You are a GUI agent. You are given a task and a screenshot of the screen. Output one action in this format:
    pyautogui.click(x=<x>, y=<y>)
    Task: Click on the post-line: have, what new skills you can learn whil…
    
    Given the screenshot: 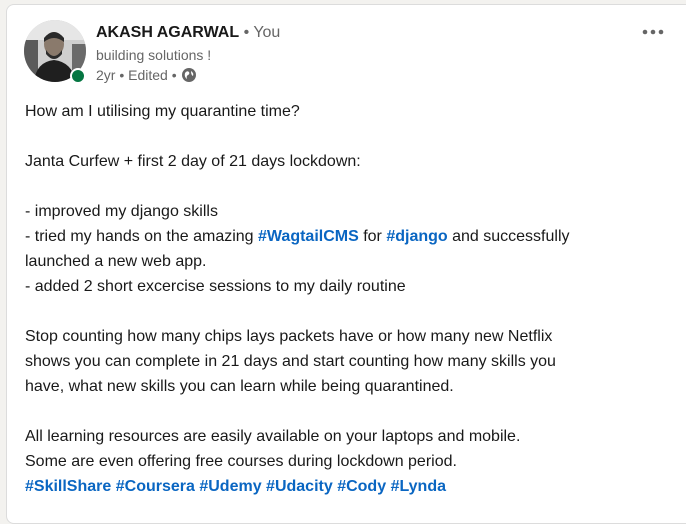 What is the action you would take?
    pyautogui.click(x=239, y=386)
    